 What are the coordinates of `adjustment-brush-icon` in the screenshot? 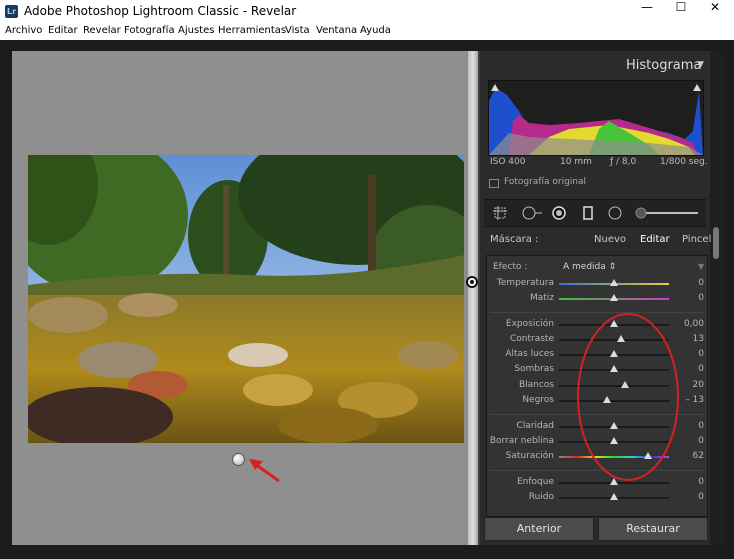 It's located at (666, 213).